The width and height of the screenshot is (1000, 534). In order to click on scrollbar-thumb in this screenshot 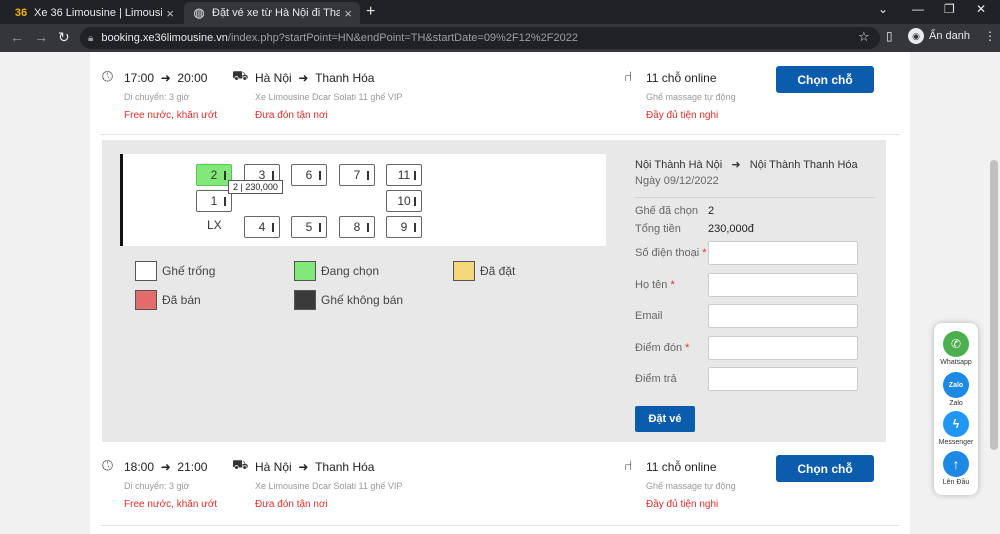, I will do `click(994, 305)`.